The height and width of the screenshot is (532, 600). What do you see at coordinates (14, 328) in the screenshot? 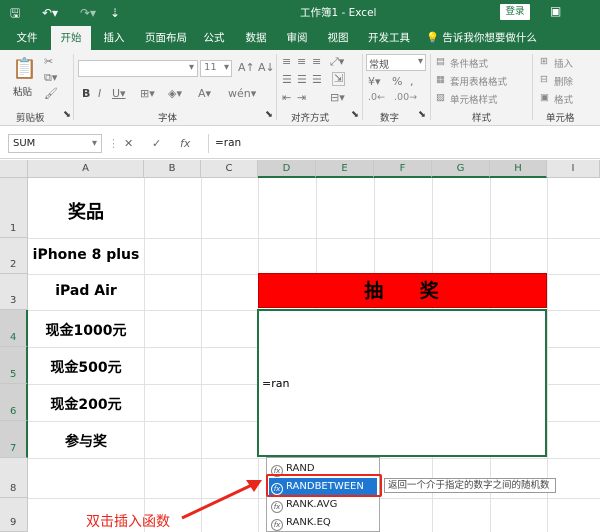
I see `row-header-4: 4` at bounding box center [14, 328].